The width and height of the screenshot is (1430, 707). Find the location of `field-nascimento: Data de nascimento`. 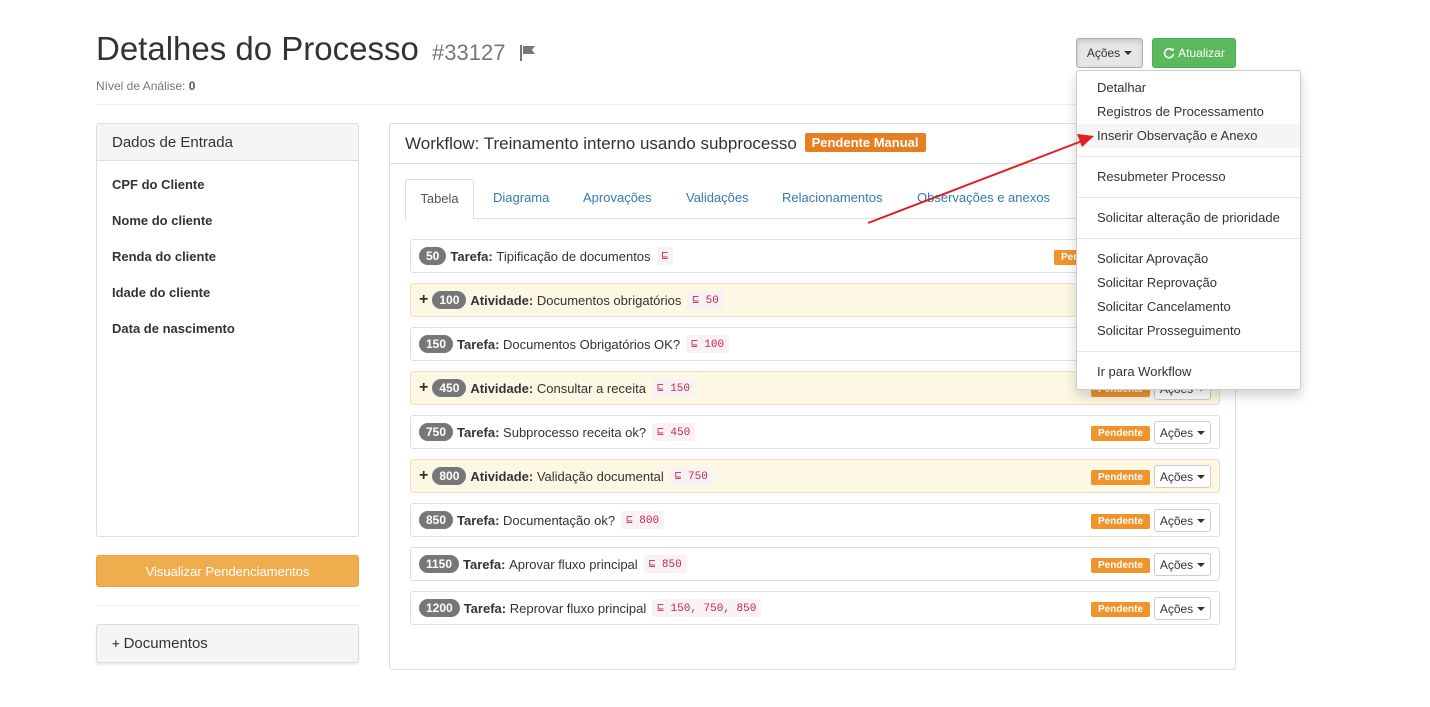

field-nascimento: Data de nascimento is located at coordinates (173, 328).